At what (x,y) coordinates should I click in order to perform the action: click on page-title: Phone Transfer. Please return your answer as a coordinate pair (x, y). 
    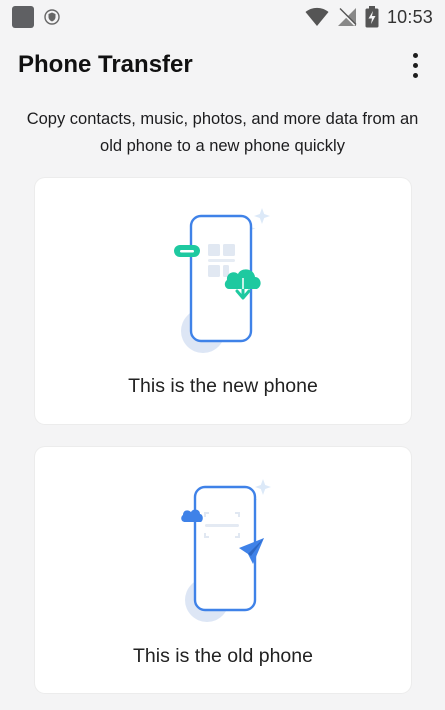
    Looking at the image, I should click on (105, 64).